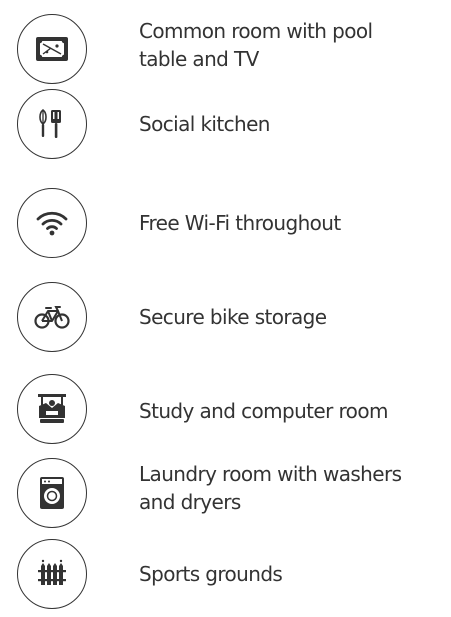 This screenshot has height=617, width=451. I want to click on amenity-item-laundry: Laundry room with washers and dryers, so click(225, 495).